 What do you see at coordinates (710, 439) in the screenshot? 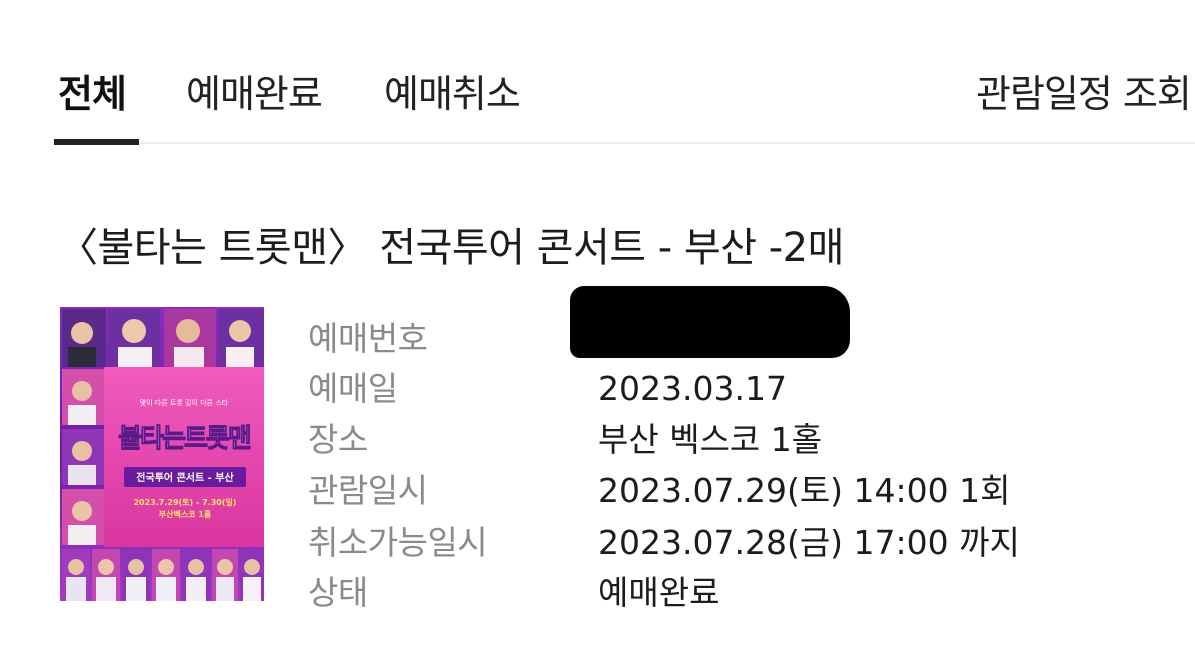
I see `venue-value: 부산 벡스코 1홀` at bounding box center [710, 439].